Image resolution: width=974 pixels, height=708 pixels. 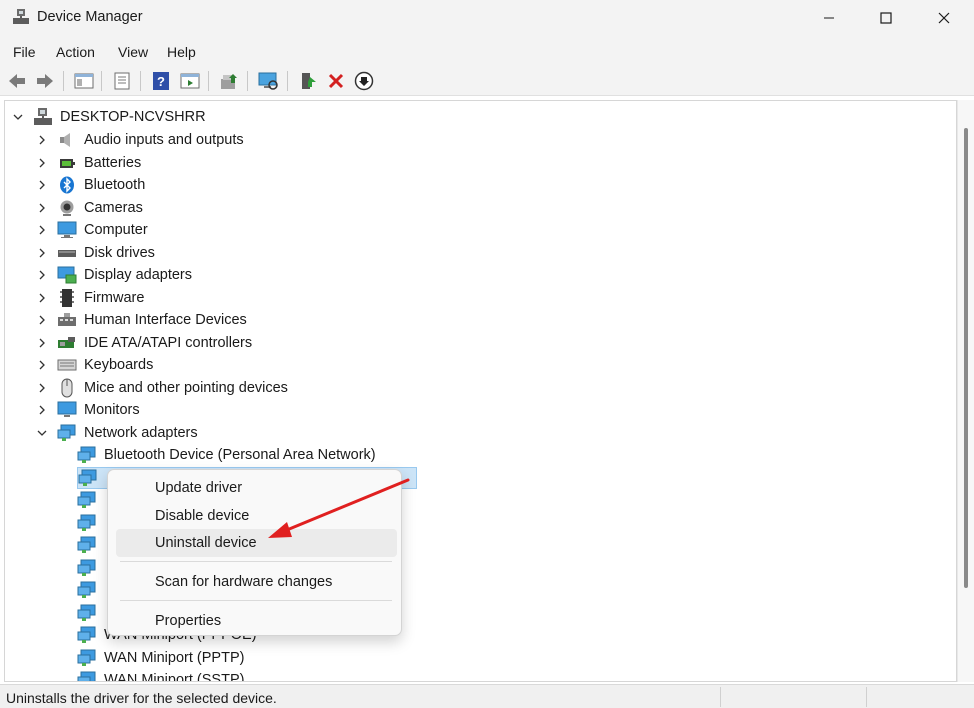 What do you see at coordinates (256, 488) in the screenshot?
I see `menu-update-driver: Update driver` at bounding box center [256, 488].